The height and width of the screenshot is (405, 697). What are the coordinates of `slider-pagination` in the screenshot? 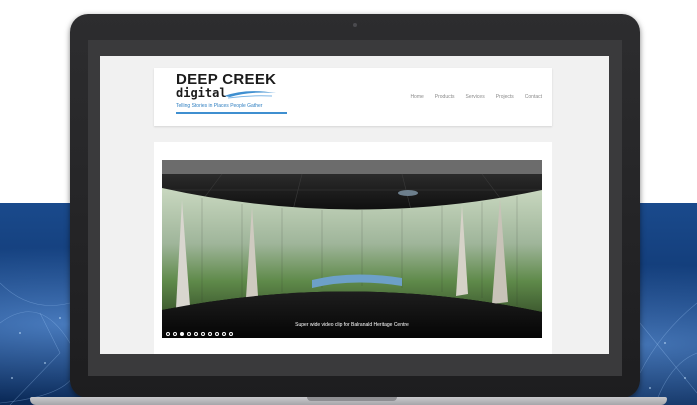 It's located at (201, 334).